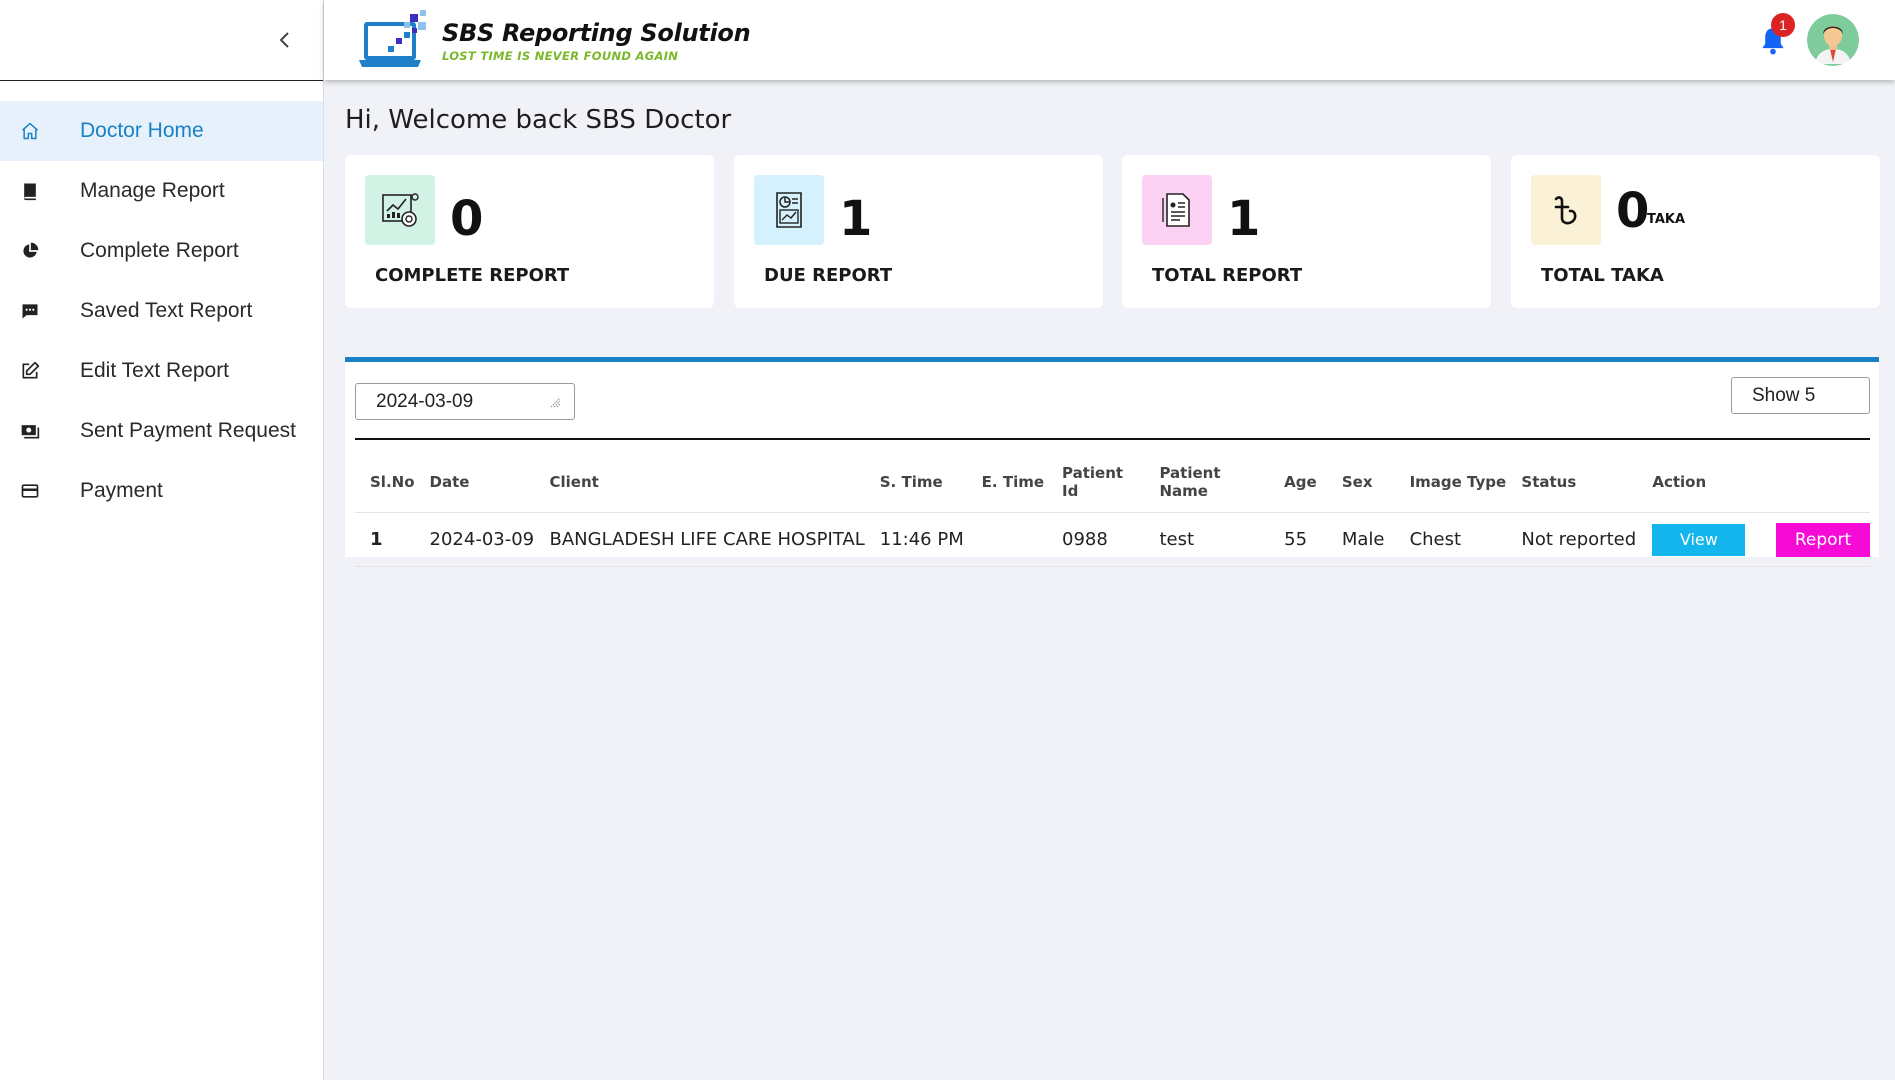 This screenshot has height=1080, width=1895. I want to click on money-icon, so click(30, 431).